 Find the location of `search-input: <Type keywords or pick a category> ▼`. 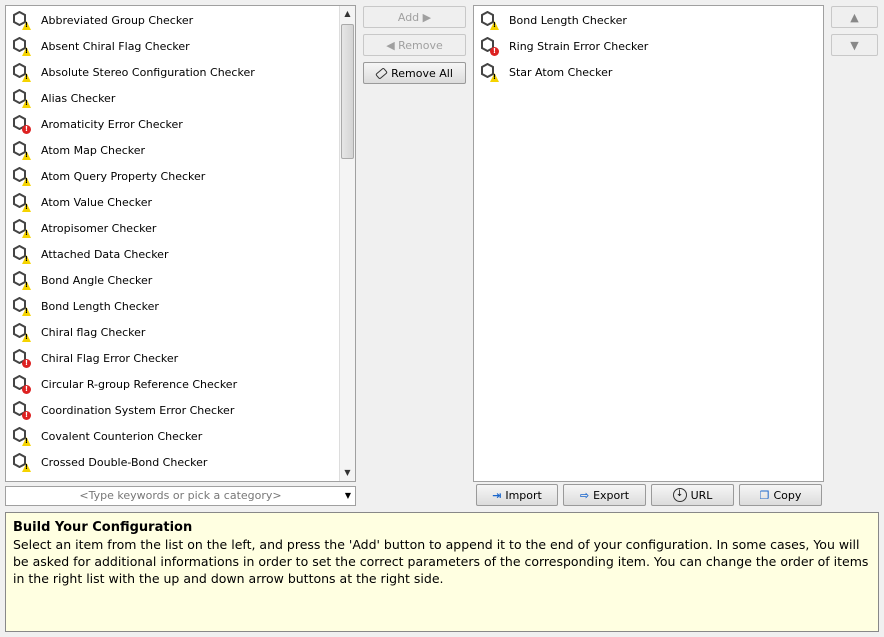

search-input: <Type keywords or pick a category> ▼ is located at coordinates (180, 496).